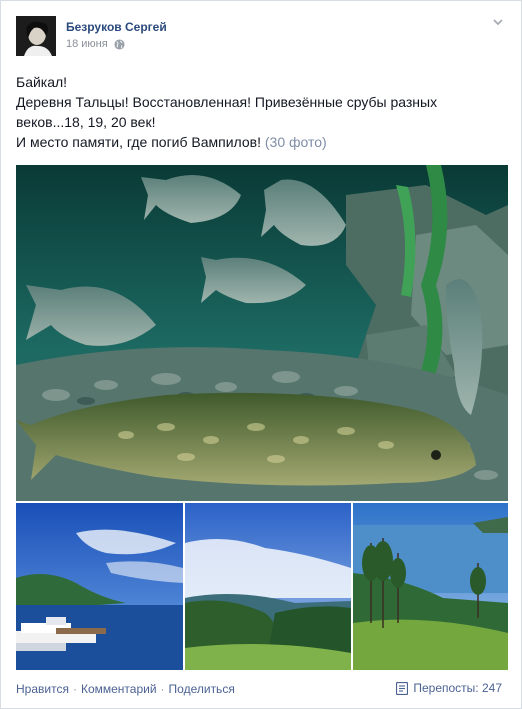 The width and height of the screenshot is (522, 709). Describe the element at coordinates (42, 82) in the screenshot. I see `post-text-line: Байкал!` at that location.